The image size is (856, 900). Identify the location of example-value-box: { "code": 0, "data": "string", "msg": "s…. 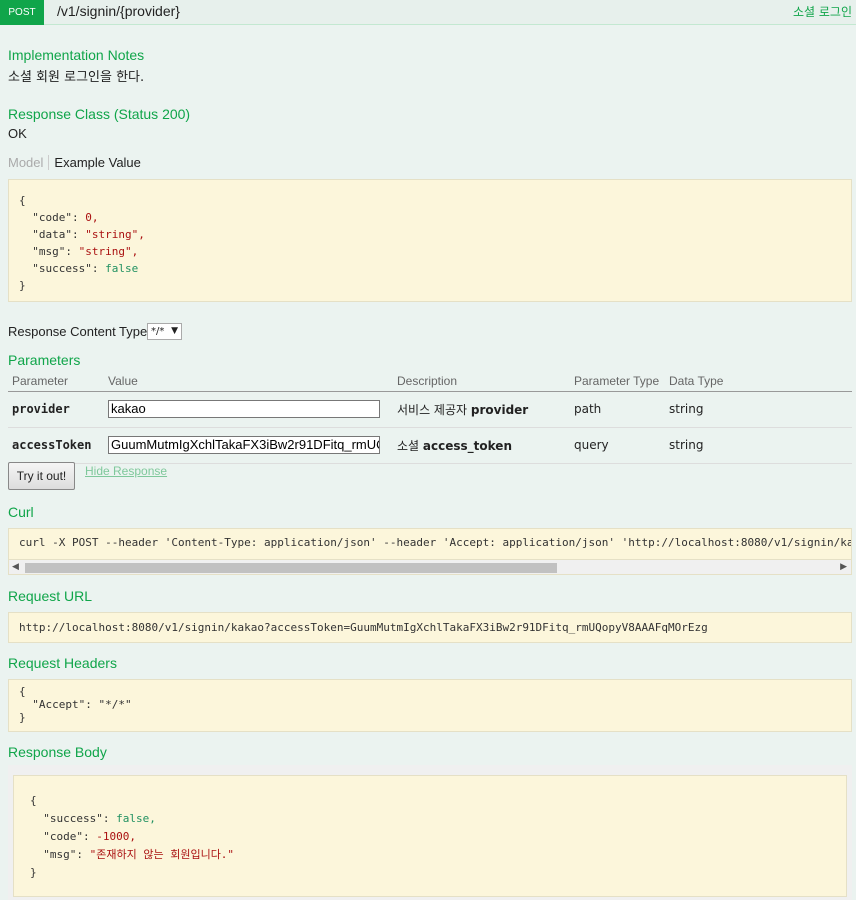
(430, 240).